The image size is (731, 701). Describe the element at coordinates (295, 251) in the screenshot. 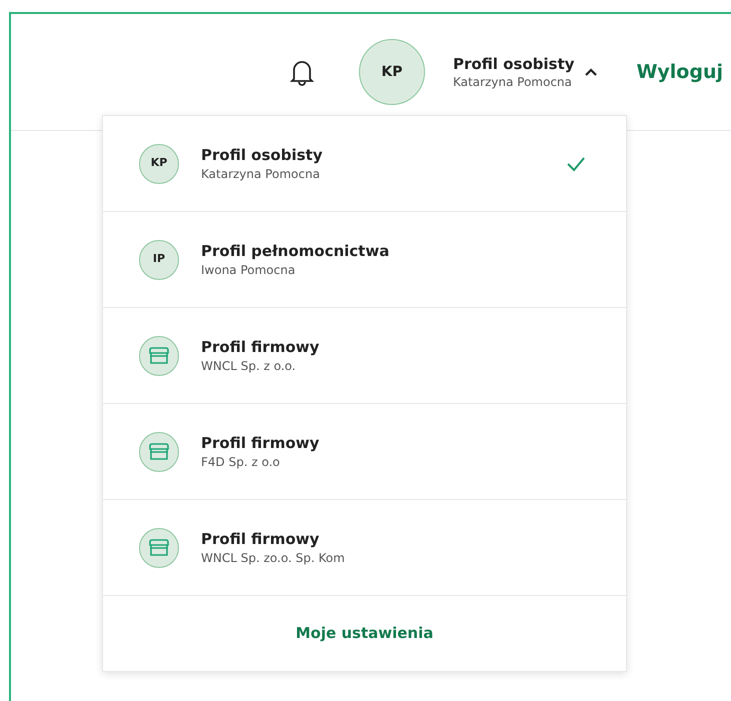

I see `profile-title: Profil pełnomocnictwa` at that location.